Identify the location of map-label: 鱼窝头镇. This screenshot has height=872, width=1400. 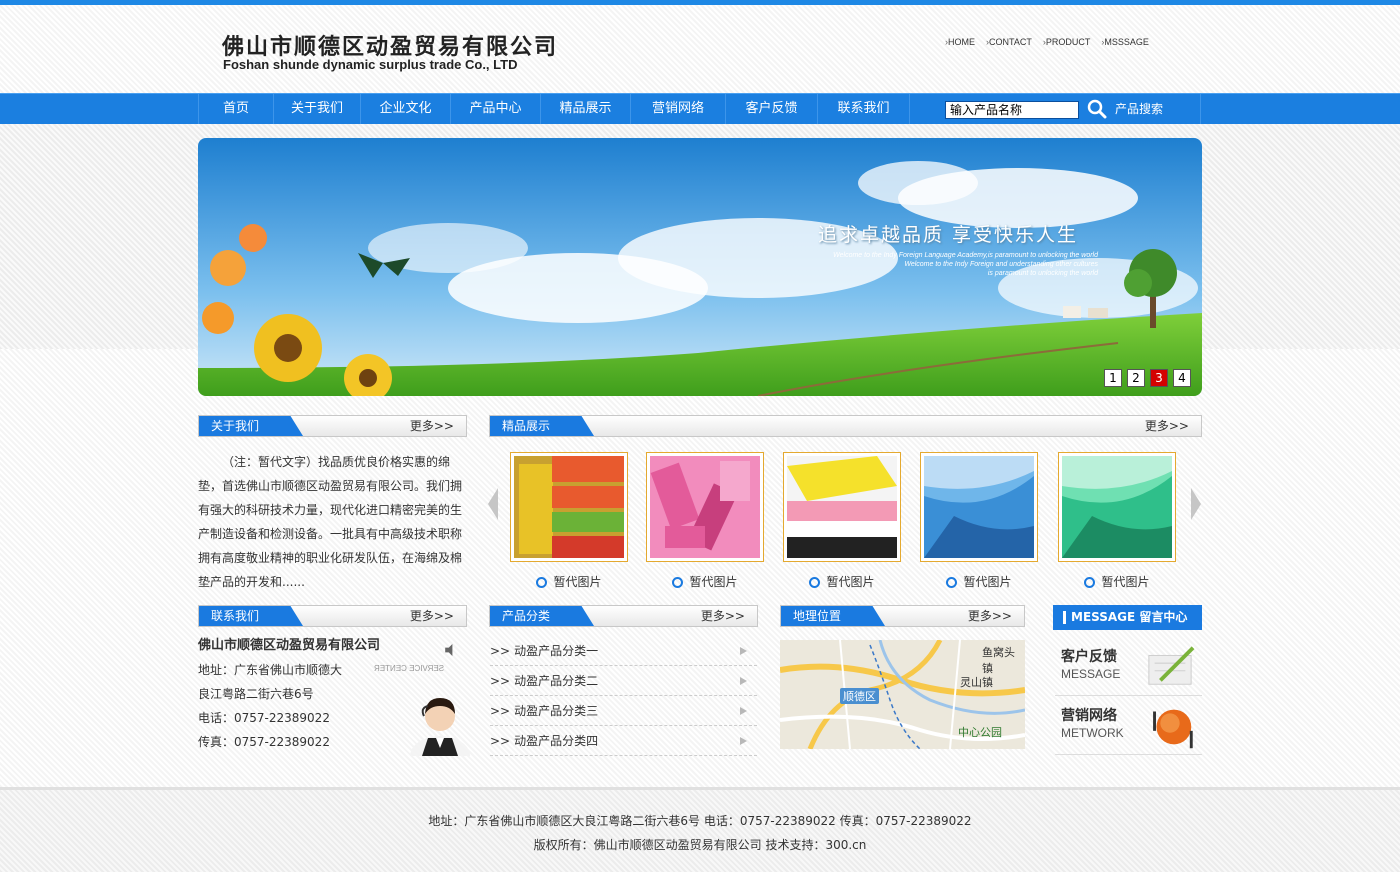
(998, 660).